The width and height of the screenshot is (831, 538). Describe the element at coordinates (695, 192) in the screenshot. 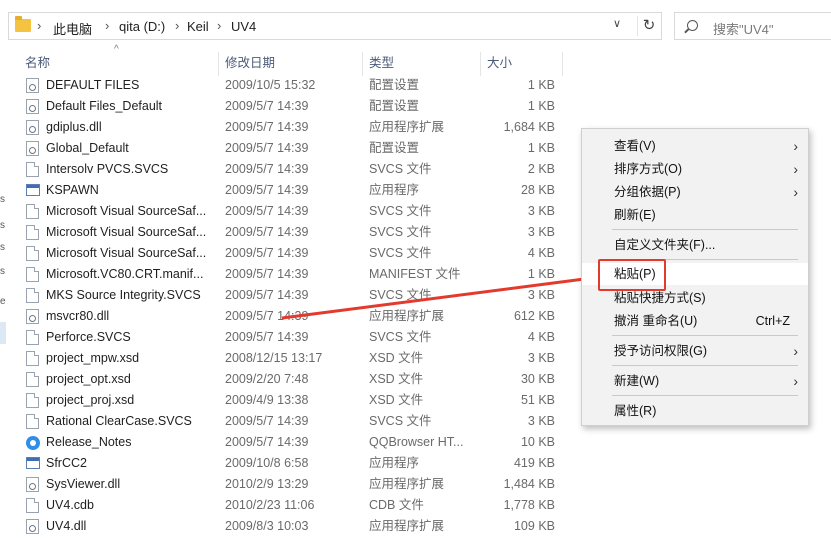

I see `menu-item-group-by: 分组依据(P) ›` at that location.